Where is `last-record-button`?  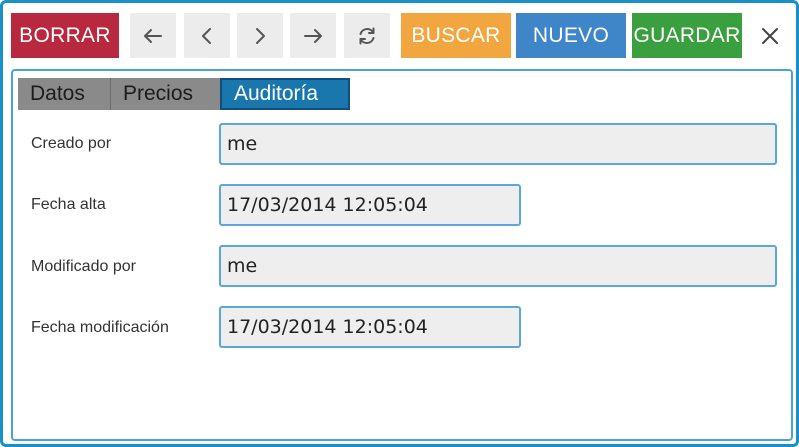 last-record-button is located at coordinates (313, 35).